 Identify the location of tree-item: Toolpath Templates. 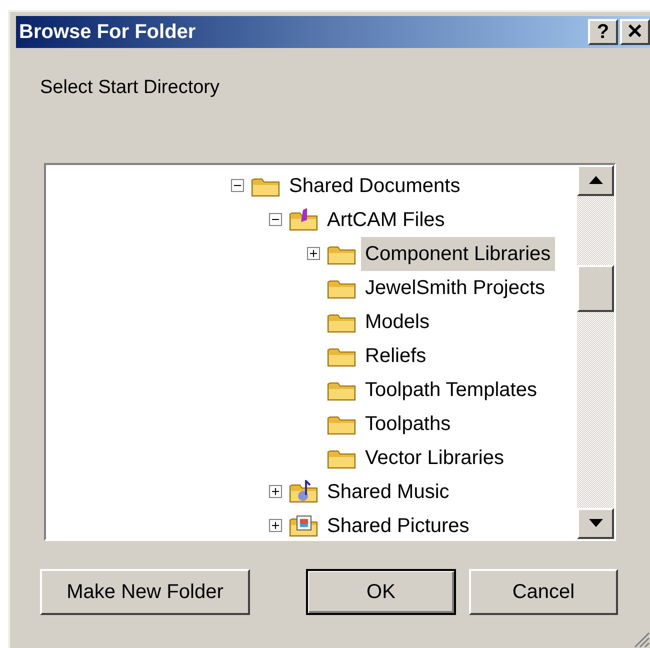
(451, 389).